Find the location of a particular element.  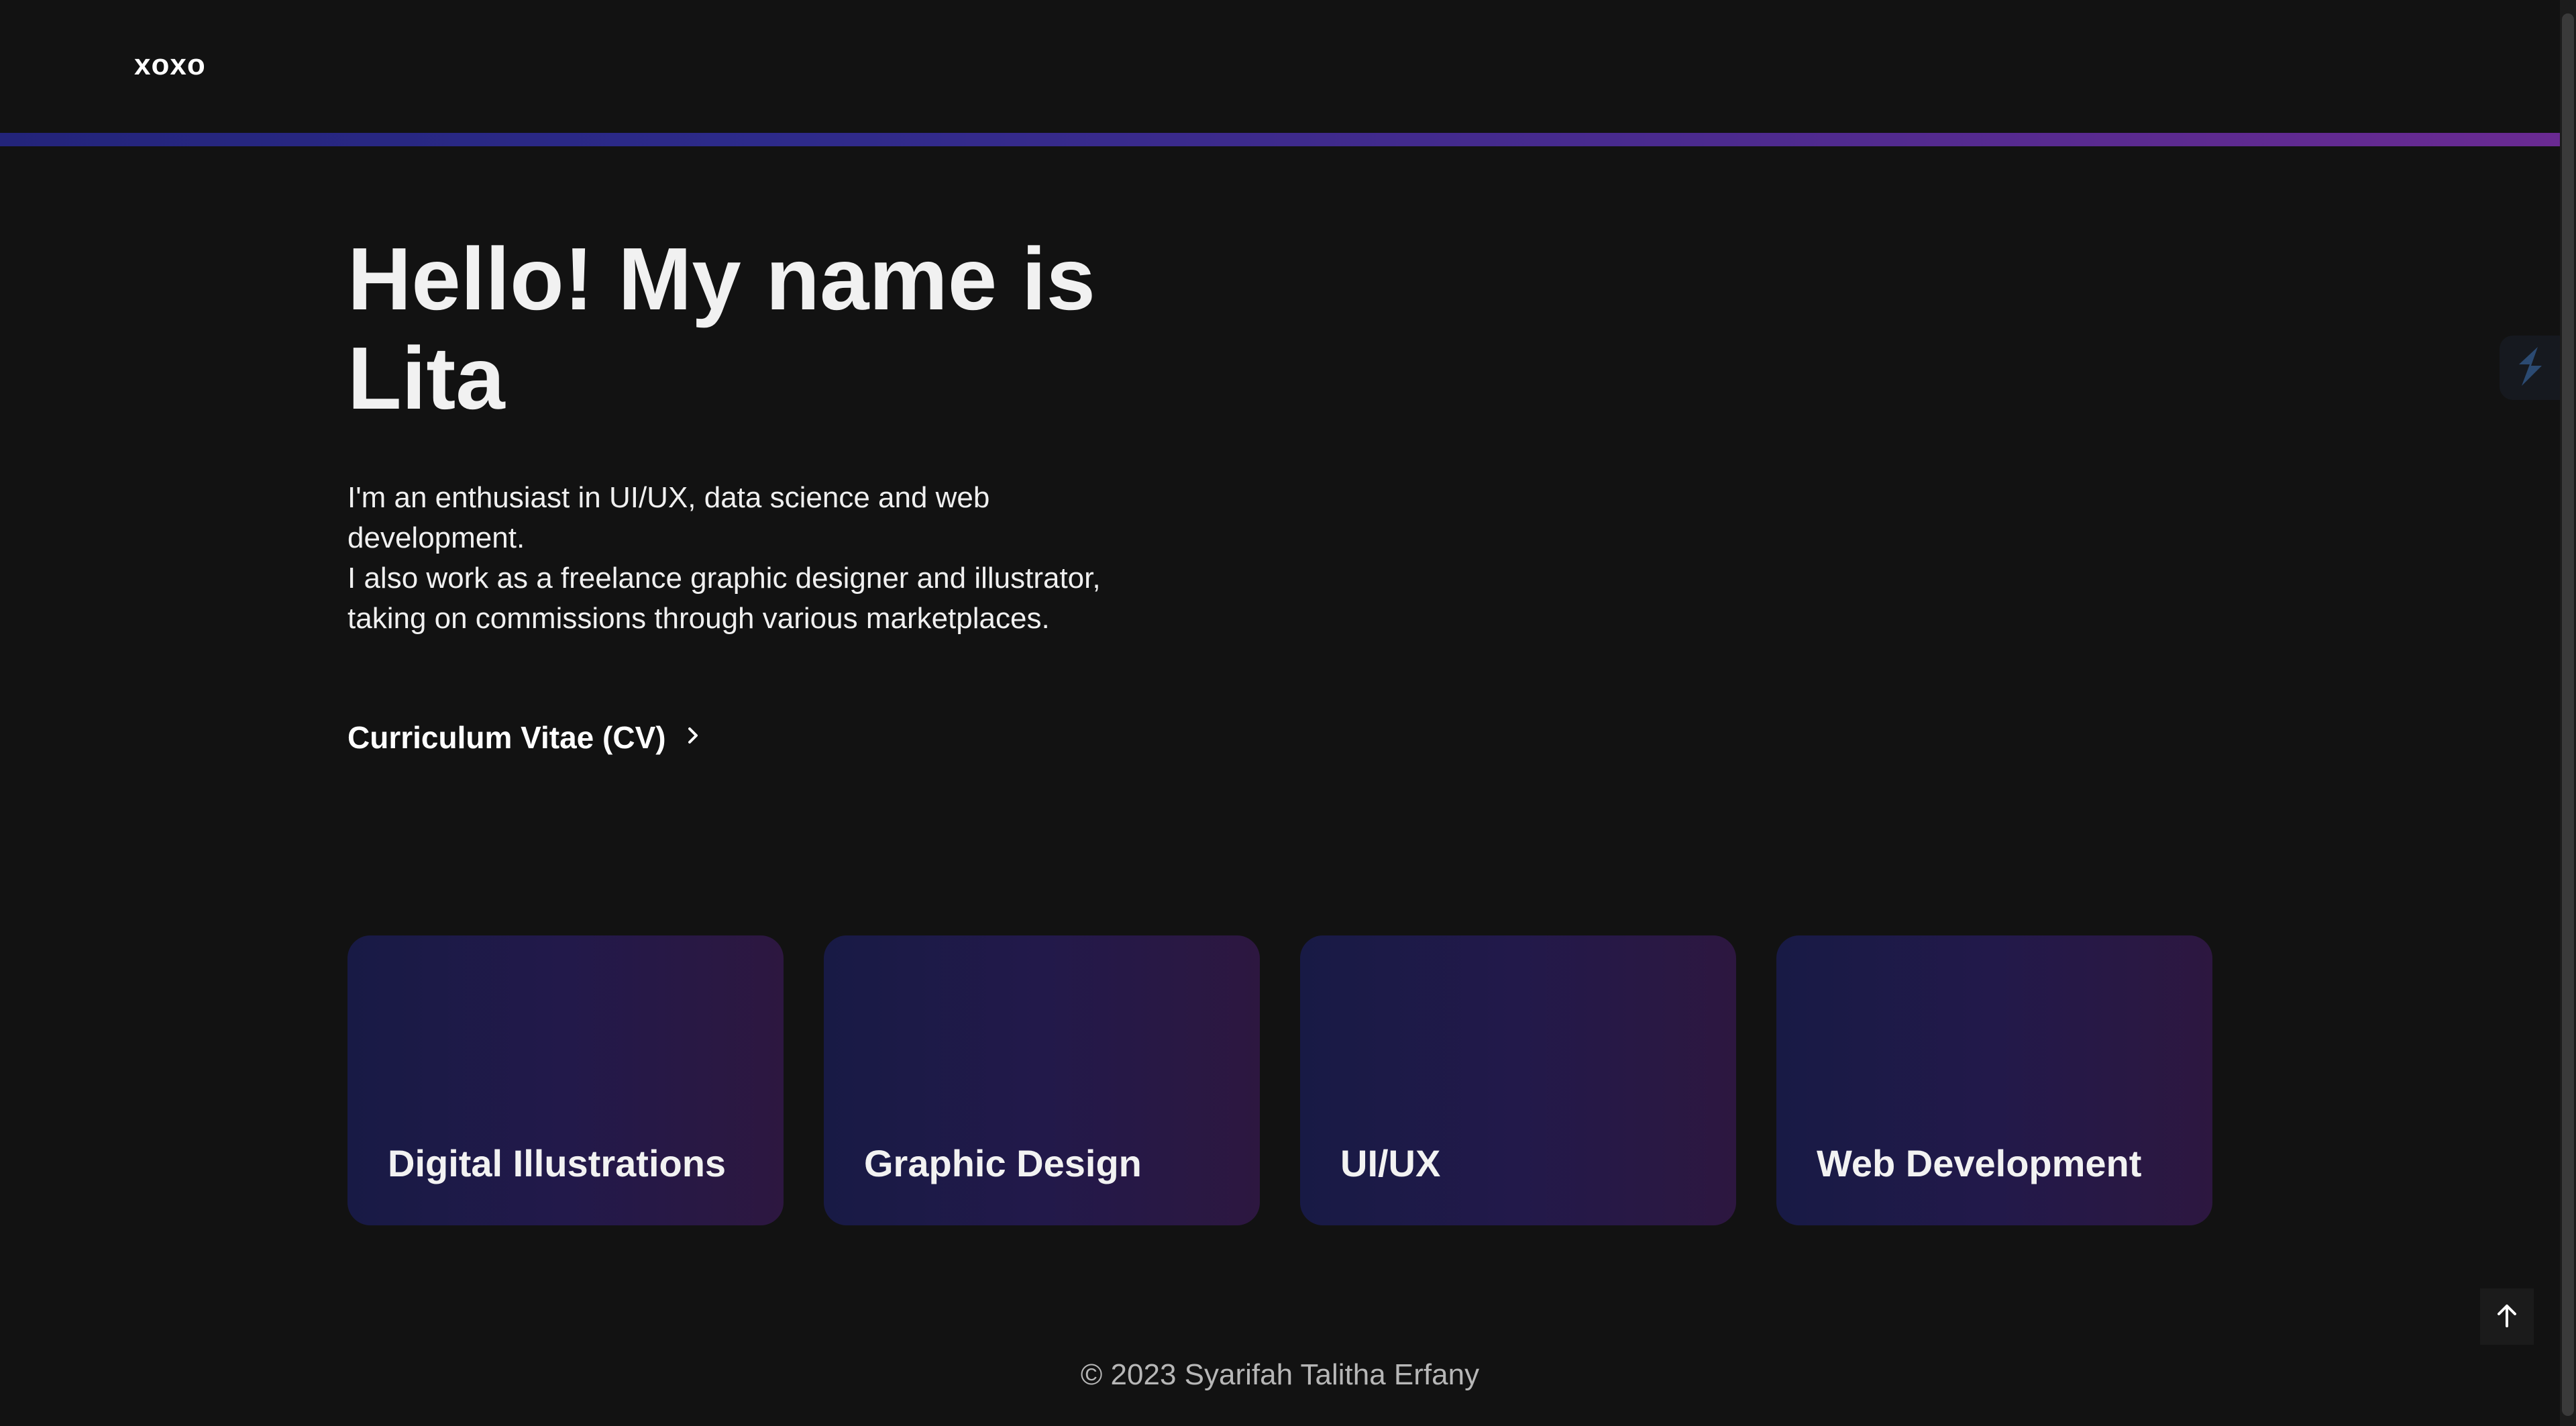

scrollbar is located at coordinates (2568, 713).